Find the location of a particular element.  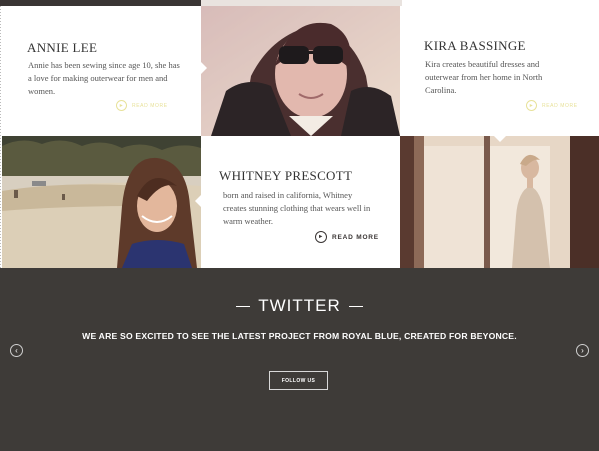

carousel-next-button: › is located at coordinates (582, 350).